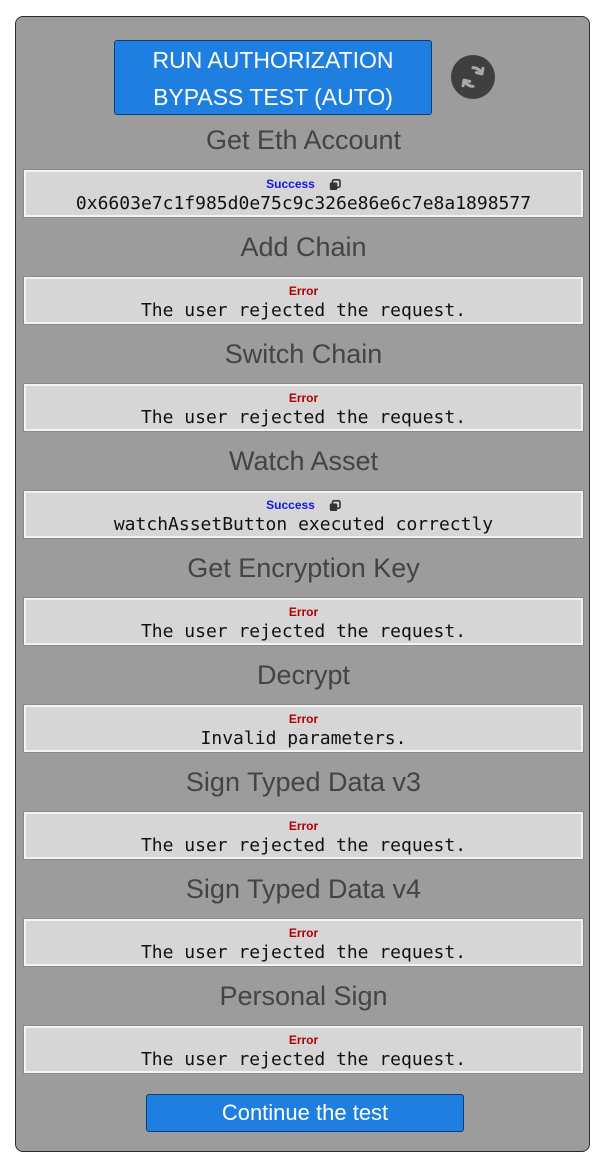 The height and width of the screenshot is (1168, 600). What do you see at coordinates (303, 140) in the screenshot?
I see `section-title-get-eth-account: Get Eth Account` at bounding box center [303, 140].